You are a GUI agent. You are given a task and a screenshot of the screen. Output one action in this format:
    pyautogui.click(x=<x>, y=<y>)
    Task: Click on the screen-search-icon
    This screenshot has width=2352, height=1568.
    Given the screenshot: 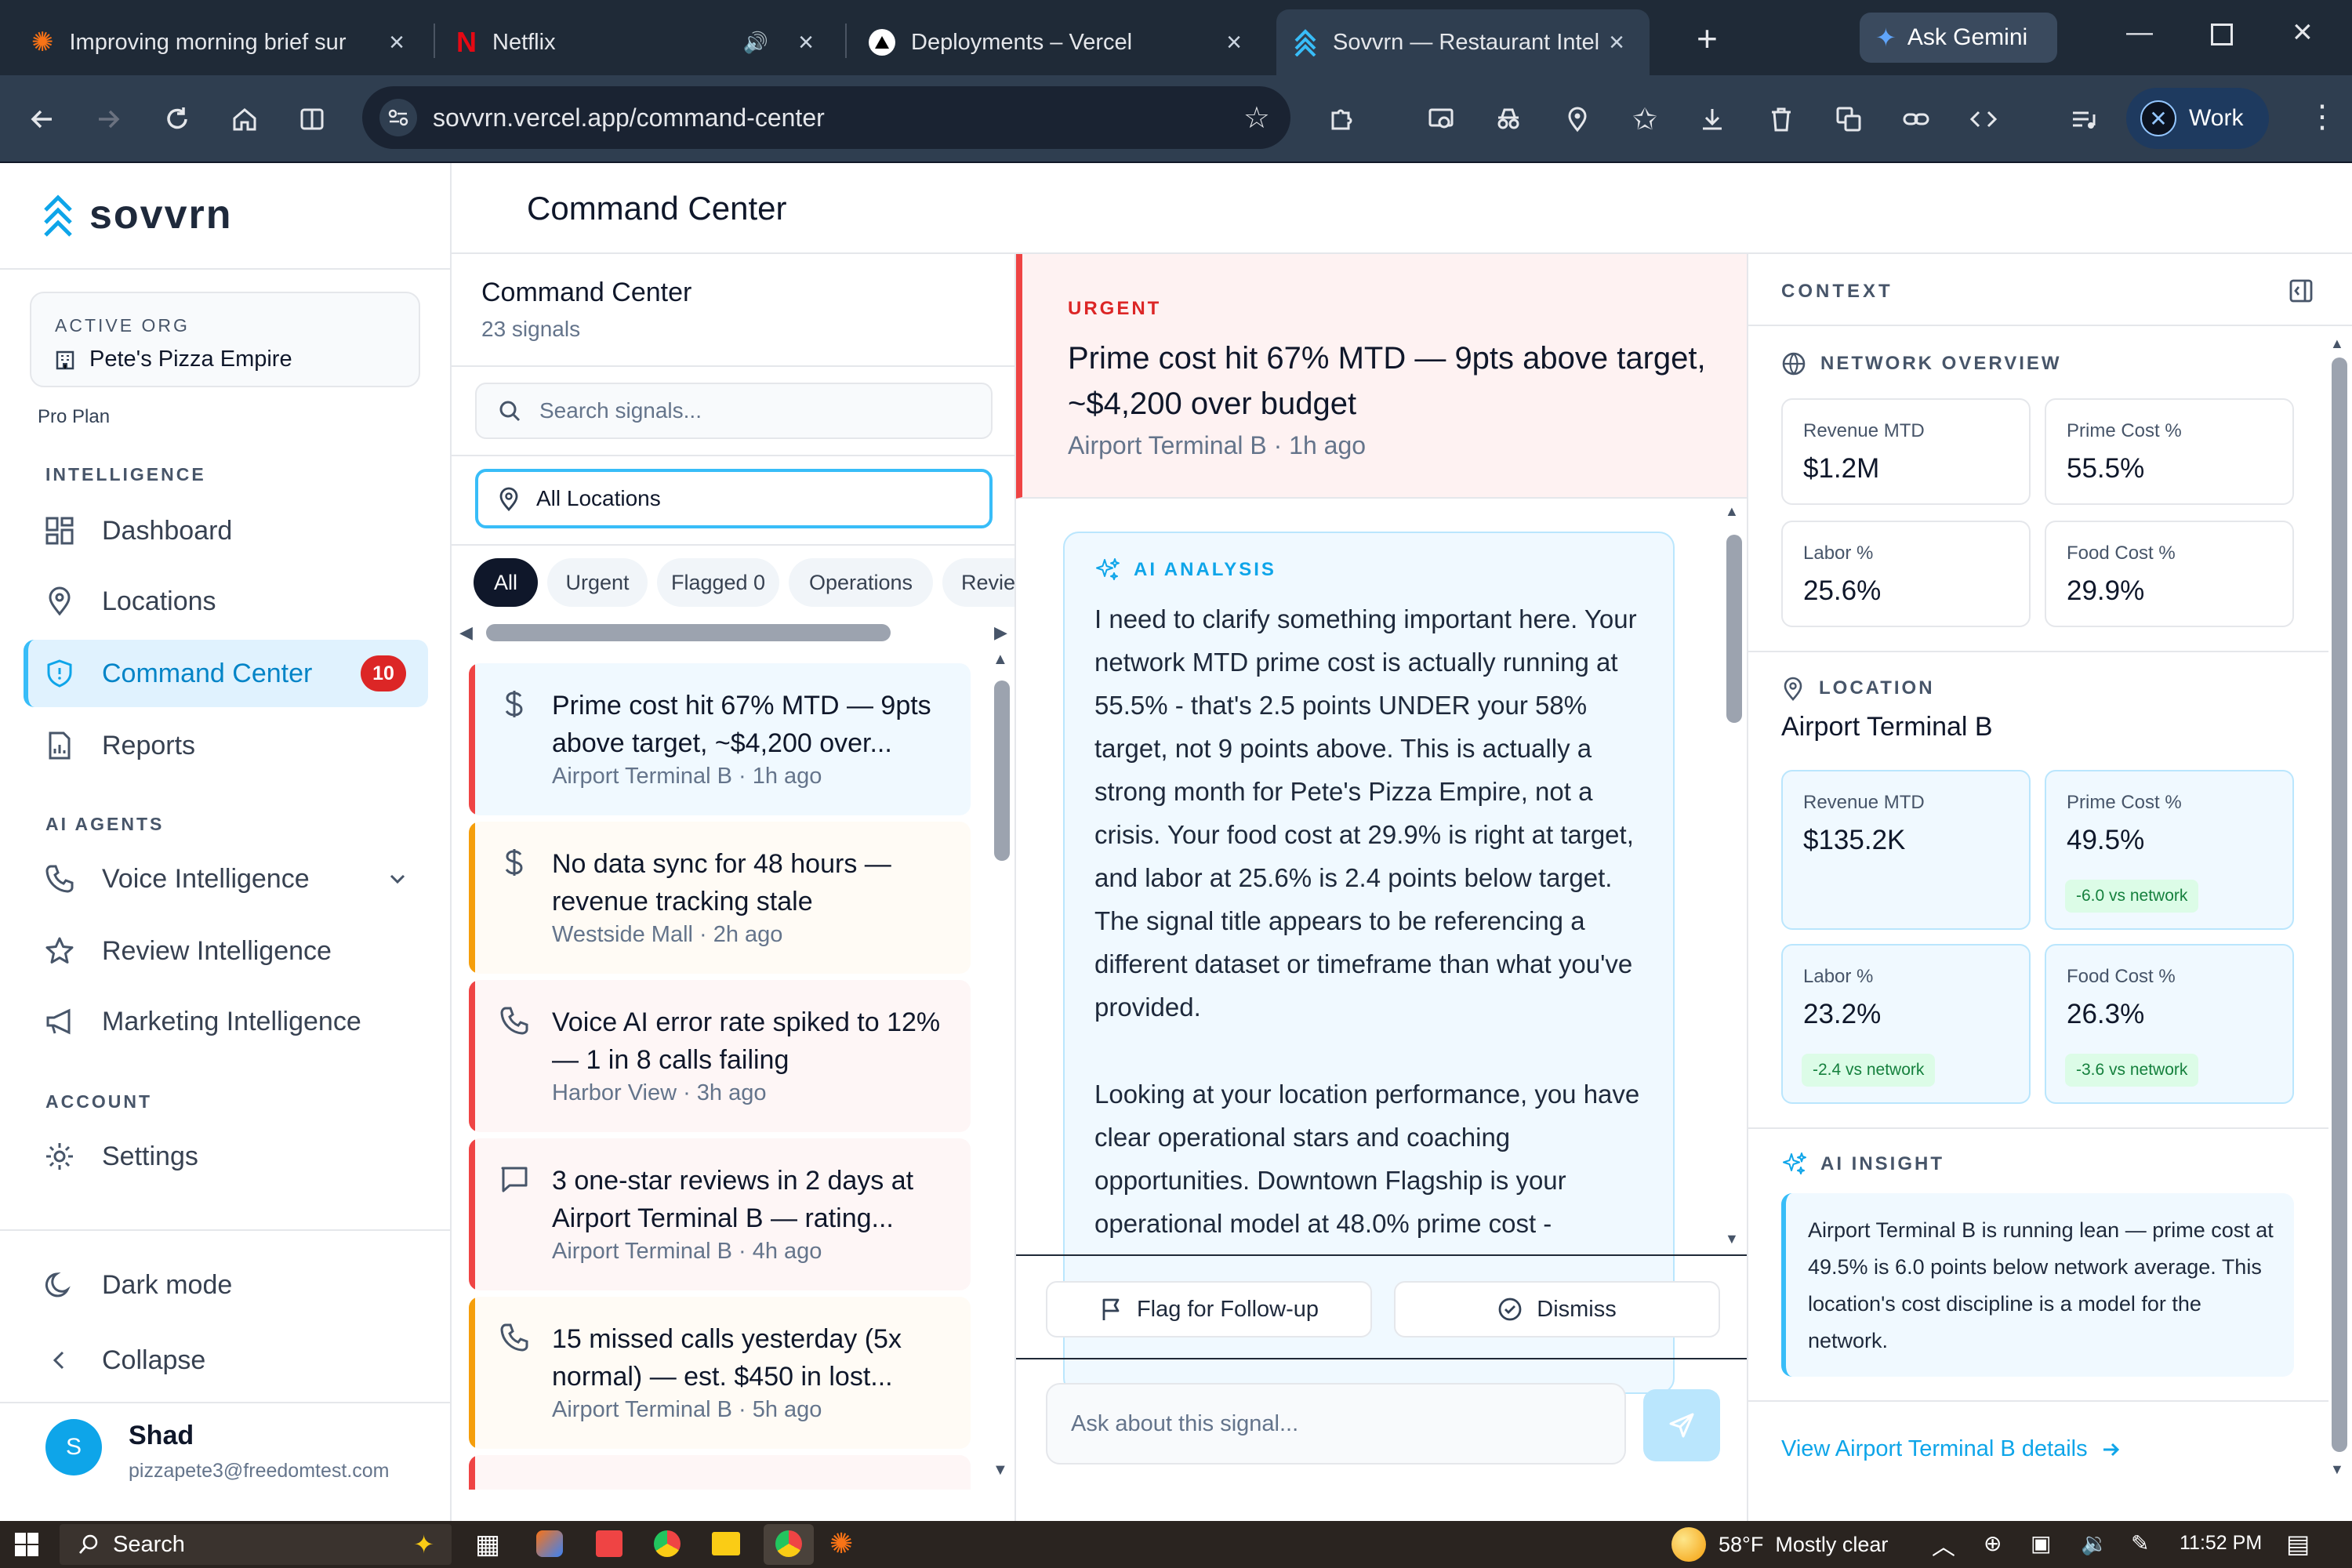 What is the action you would take?
    pyautogui.click(x=1441, y=119)
    